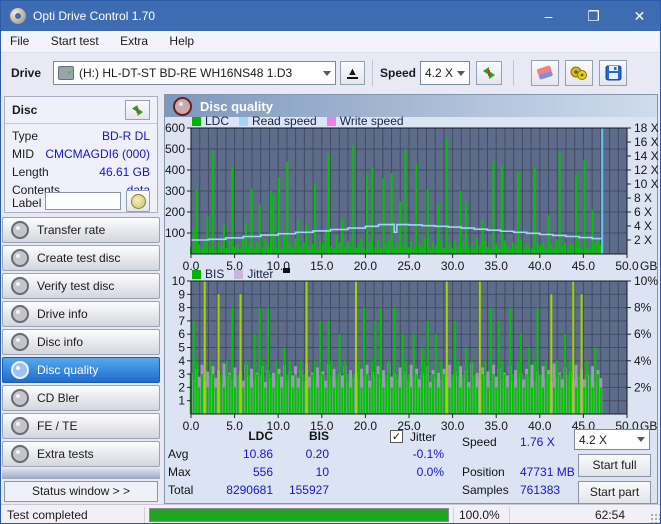 Image resolution: width=661 pixels, height=524 pixels. I want to click on save-button, so click(613, 73).